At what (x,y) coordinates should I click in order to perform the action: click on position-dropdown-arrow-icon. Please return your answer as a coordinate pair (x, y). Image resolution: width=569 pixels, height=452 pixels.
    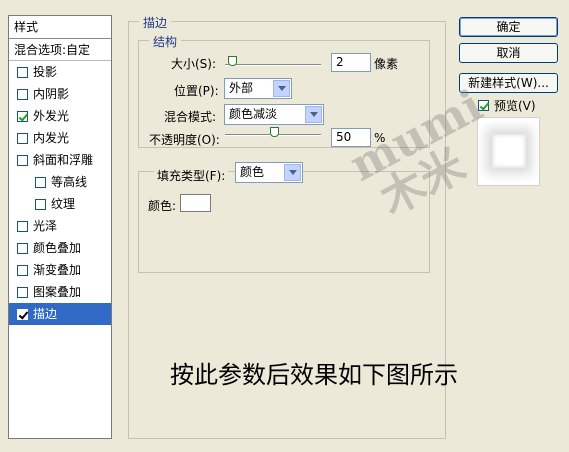
    Looking at the image, I should click on (281, 88).